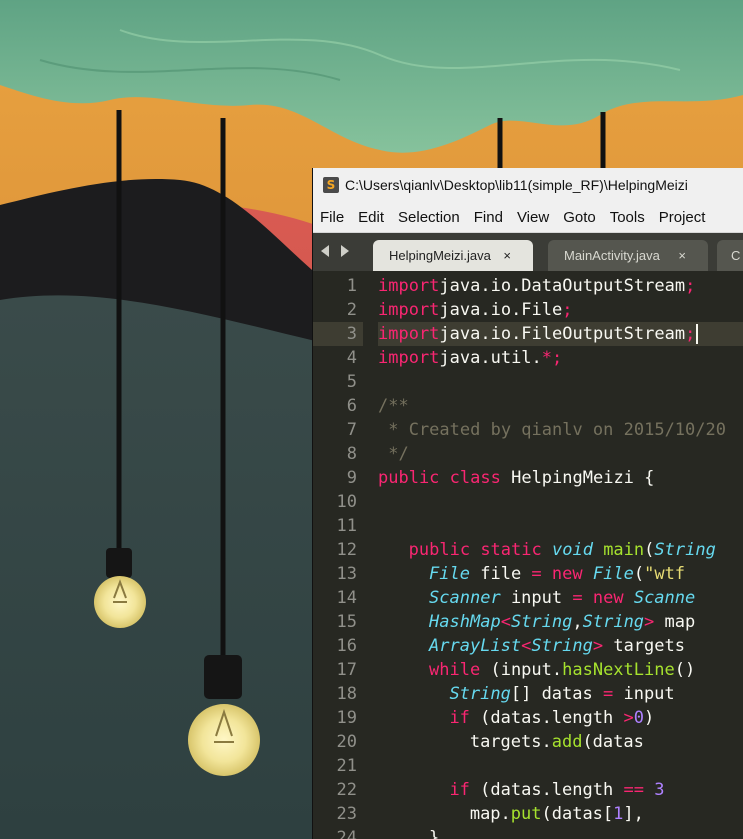 This screenshot has height=839, width=743. I want to click on code-text: if (datas.length == 3, so click(560, 790).